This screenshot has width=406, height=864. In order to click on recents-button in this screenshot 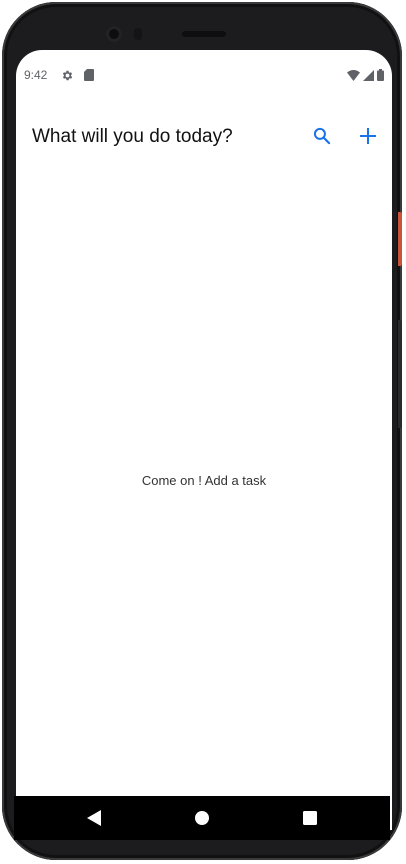, I will do `click(310, 818)`.